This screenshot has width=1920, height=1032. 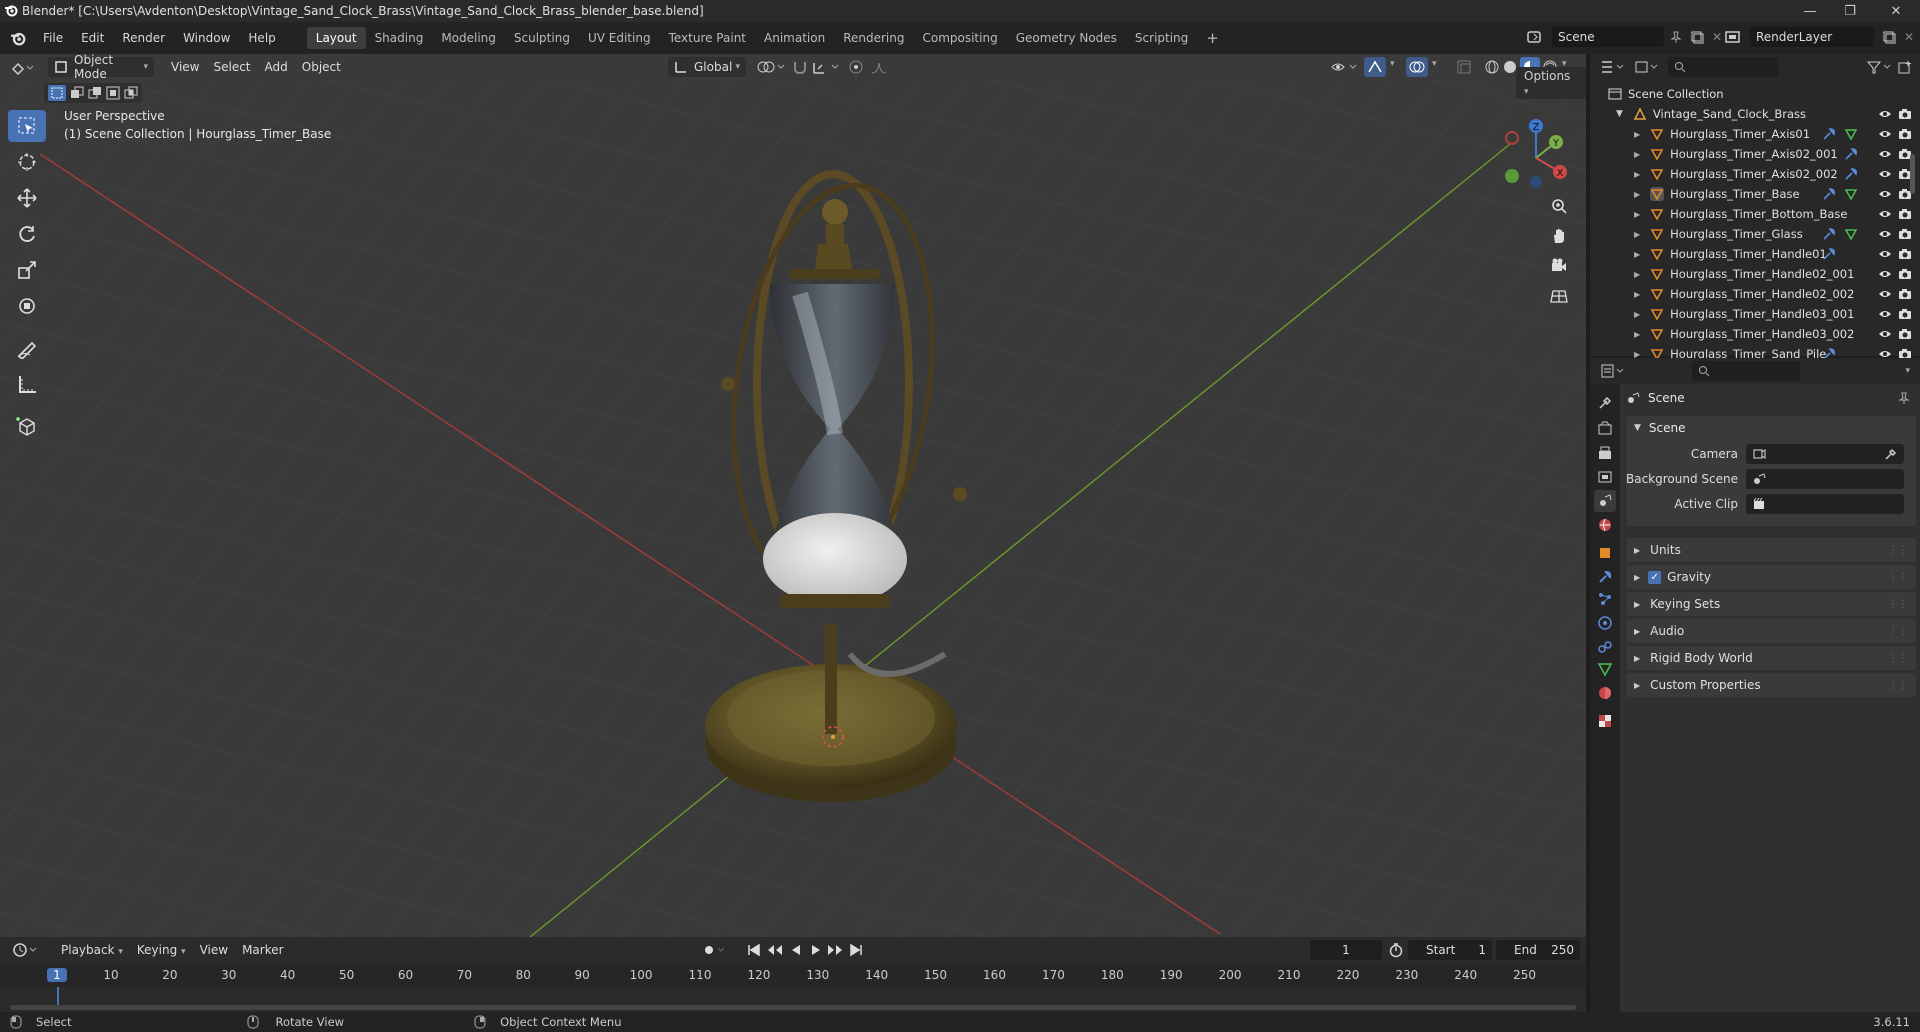 What do you see at coordinates (1559, 266) in the screenshot?
I see `camera-view-icon` at bounding box center [1559, 266].